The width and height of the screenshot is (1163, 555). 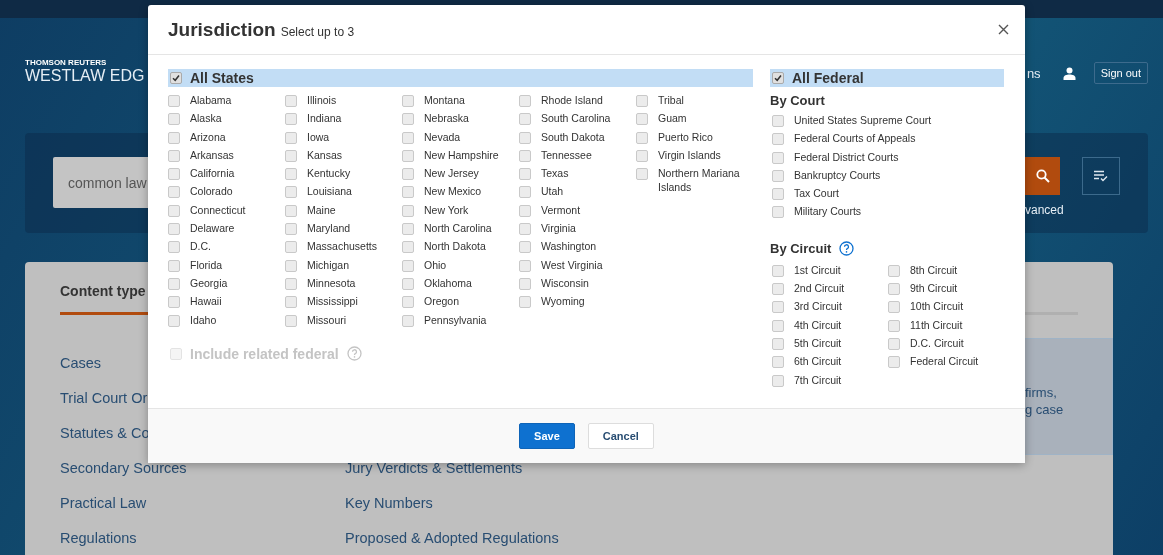 What do you see at coordinates (81, 363) in the screenshot?
I see `content-link: Cases` at bounding box center [81, 363].